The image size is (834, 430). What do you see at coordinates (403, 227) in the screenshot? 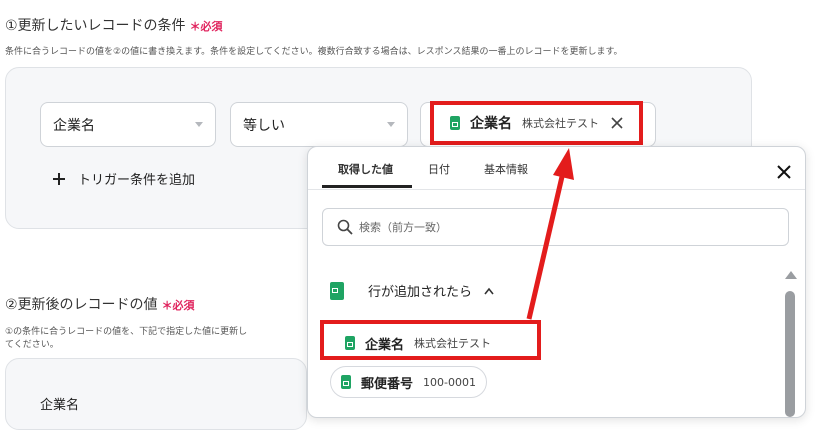
I see `search-placeholder: 検索（前方一致）` at bounding box center [403, 227].